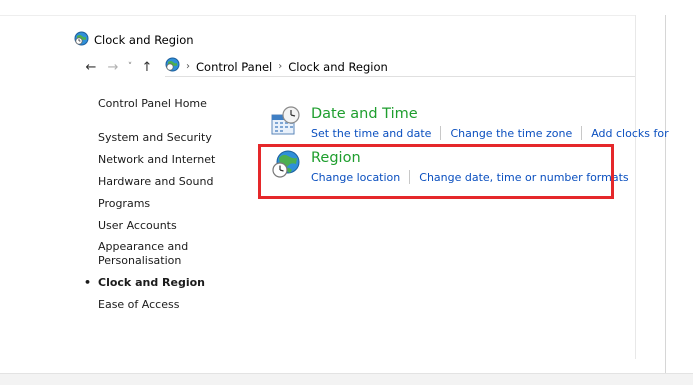  What do you see at coordinates (290, 123) in the screenshot?
I see `clock-calendar-icon` at bounding box center [290, 123].